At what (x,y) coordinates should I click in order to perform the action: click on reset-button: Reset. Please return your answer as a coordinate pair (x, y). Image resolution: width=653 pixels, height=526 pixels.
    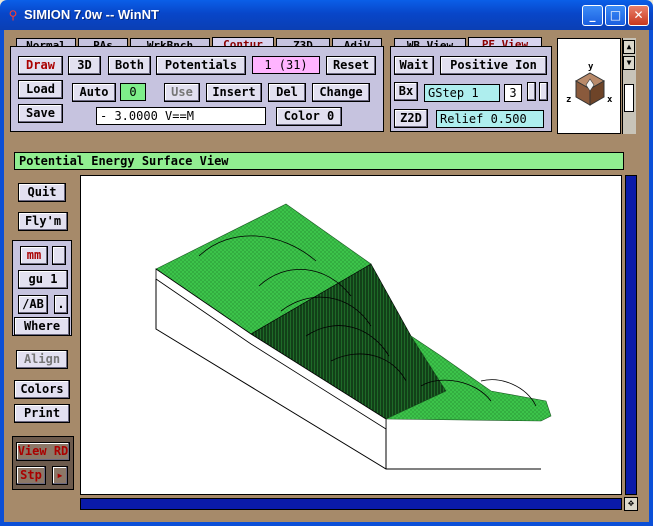
    Looking at the image, I should click on (351, 65).